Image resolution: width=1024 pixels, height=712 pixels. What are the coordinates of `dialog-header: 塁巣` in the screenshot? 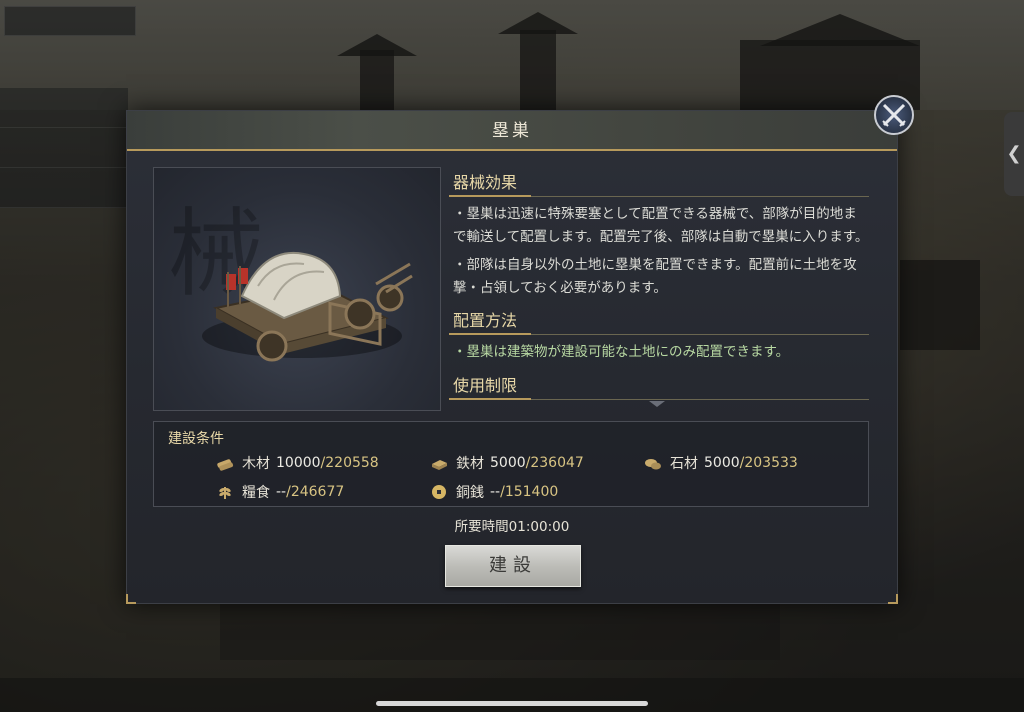 It's located at (512, 131).